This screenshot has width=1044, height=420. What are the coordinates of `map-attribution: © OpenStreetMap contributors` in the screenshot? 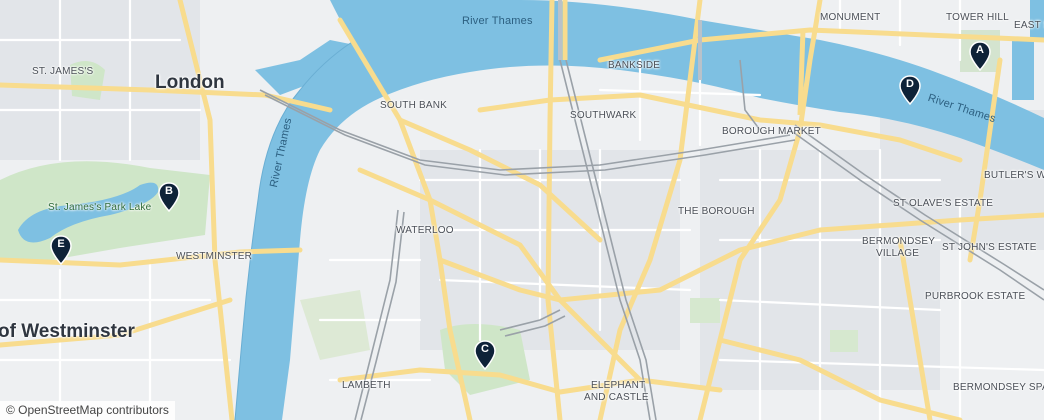 It's located at (87, 410).